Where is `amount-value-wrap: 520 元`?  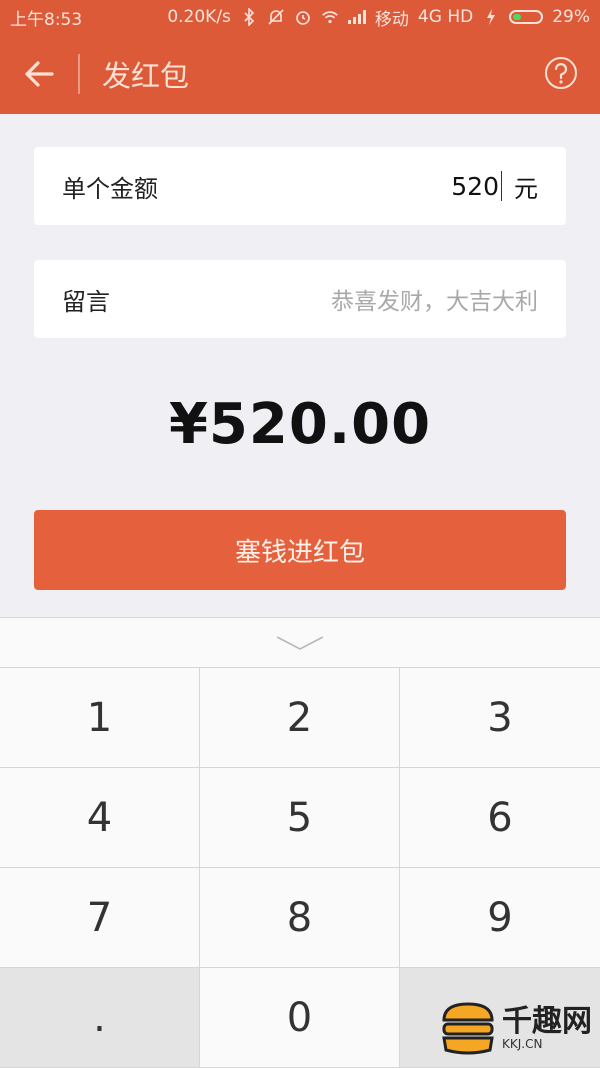 amount-value-wrap: 520 元 is located at coordinates (494, 186).